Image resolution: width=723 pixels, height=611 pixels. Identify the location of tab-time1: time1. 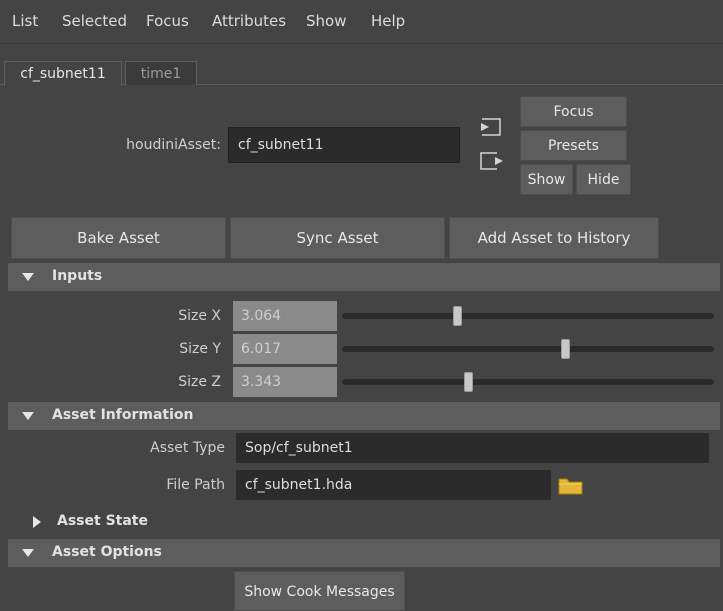
(161, 73).